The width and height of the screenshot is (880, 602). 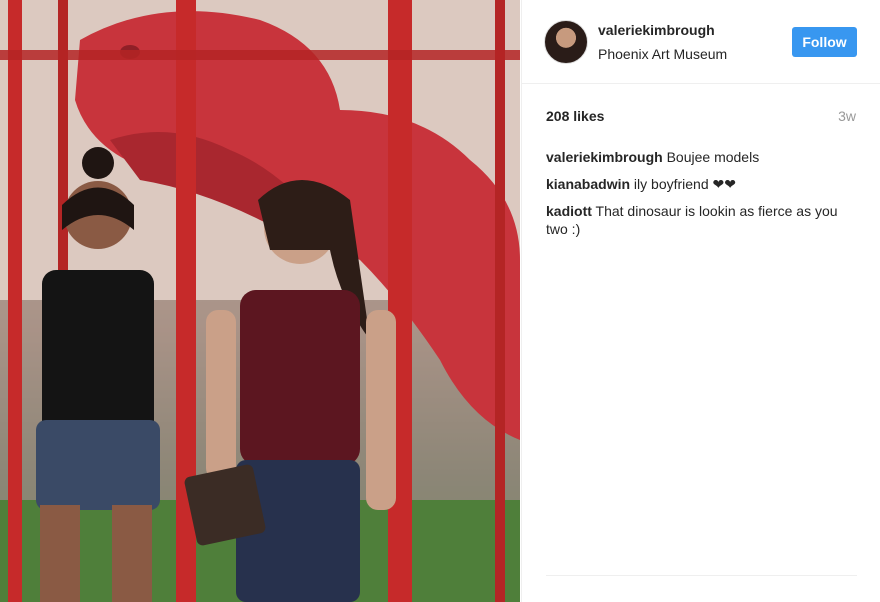 I want to click on username-link: valeriekimbrough, so click(x=656, y=30).